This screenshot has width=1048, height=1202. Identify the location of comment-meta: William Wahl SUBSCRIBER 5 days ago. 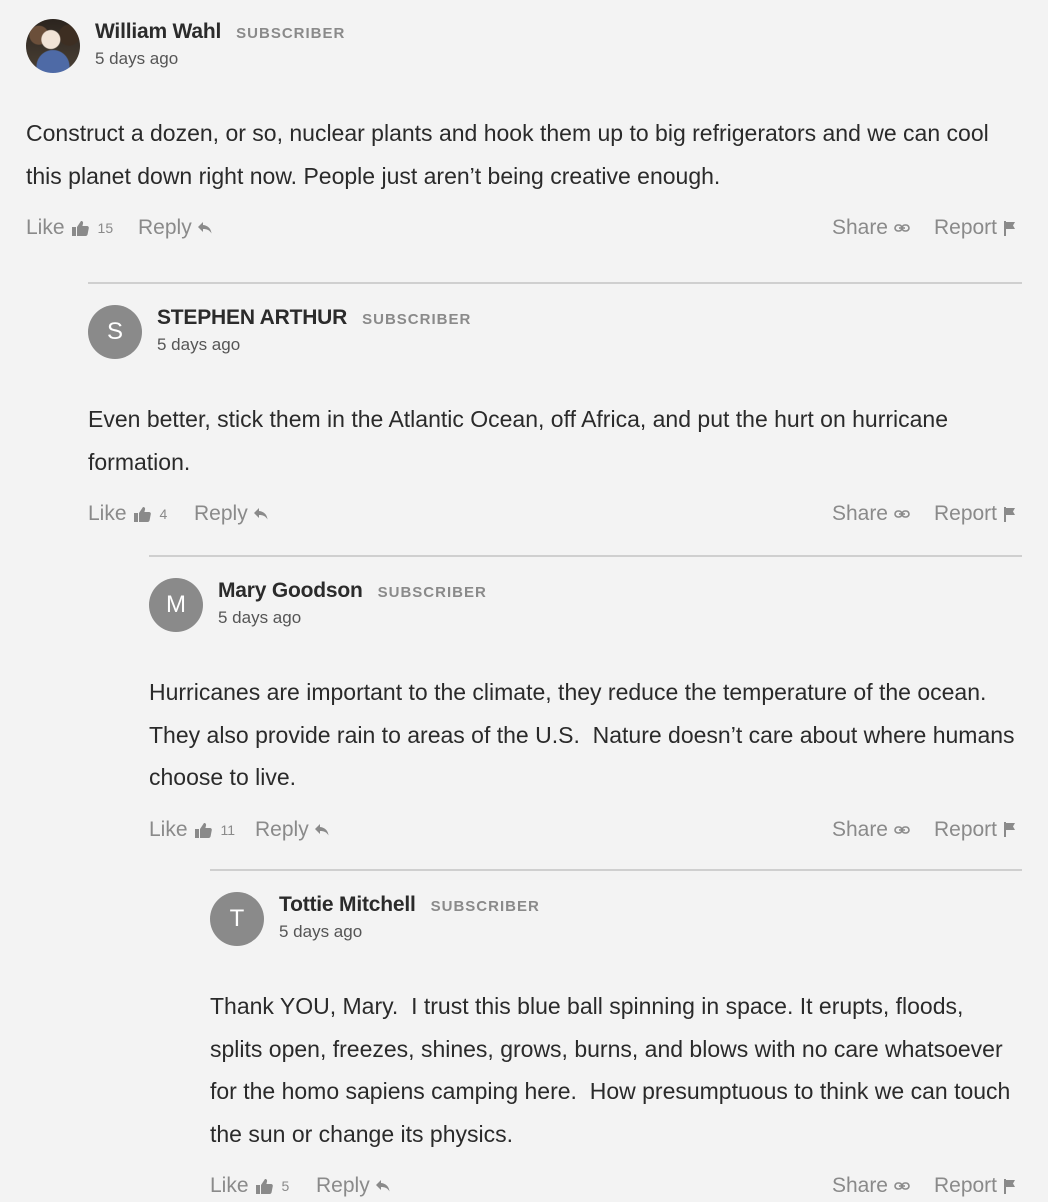
(220, 44).